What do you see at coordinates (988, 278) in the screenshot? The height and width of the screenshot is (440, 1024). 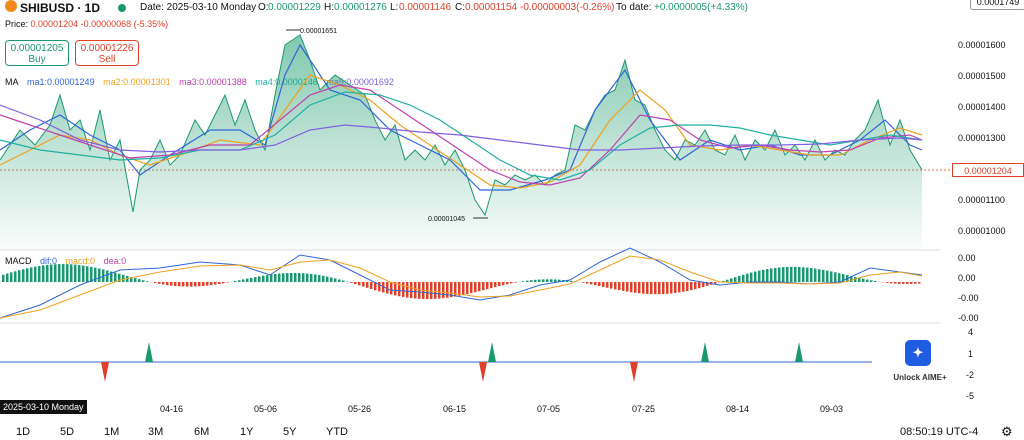 I see `macd-axis-label: 0.00` at bounding box center [988, 278].